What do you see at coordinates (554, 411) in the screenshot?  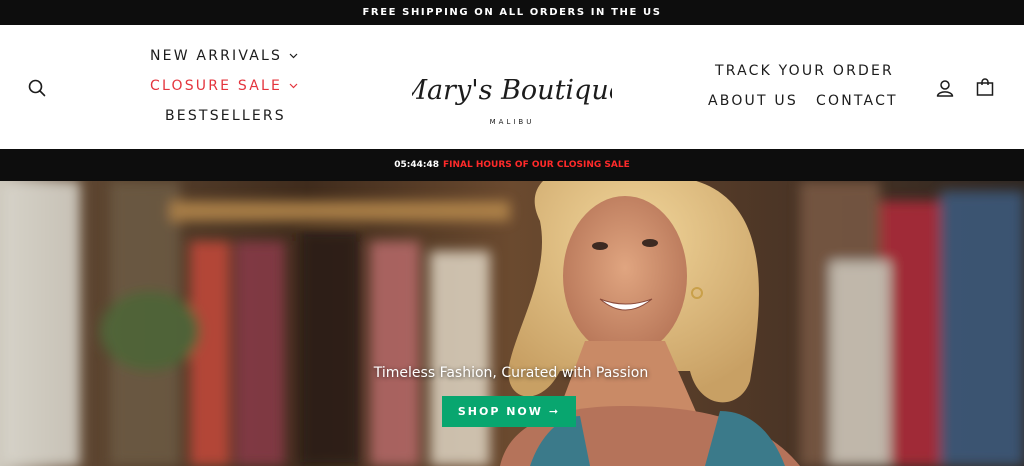 I see `arrow-right-icon: ➞` at bounding box center [554, 411].